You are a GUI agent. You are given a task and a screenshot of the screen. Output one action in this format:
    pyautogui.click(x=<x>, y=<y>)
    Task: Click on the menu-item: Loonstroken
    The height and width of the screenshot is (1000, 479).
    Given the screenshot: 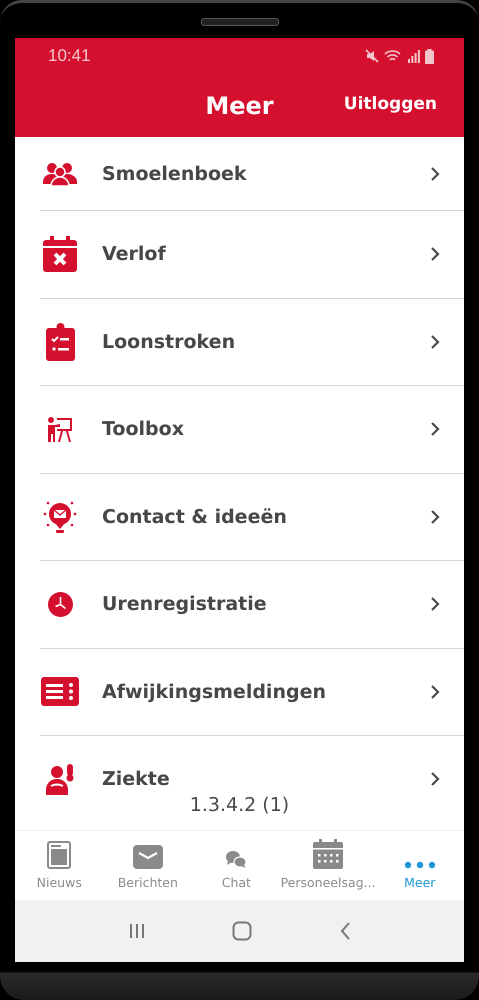 What is the action you would take?
    pyautogui.click(x=252, y=341)
    